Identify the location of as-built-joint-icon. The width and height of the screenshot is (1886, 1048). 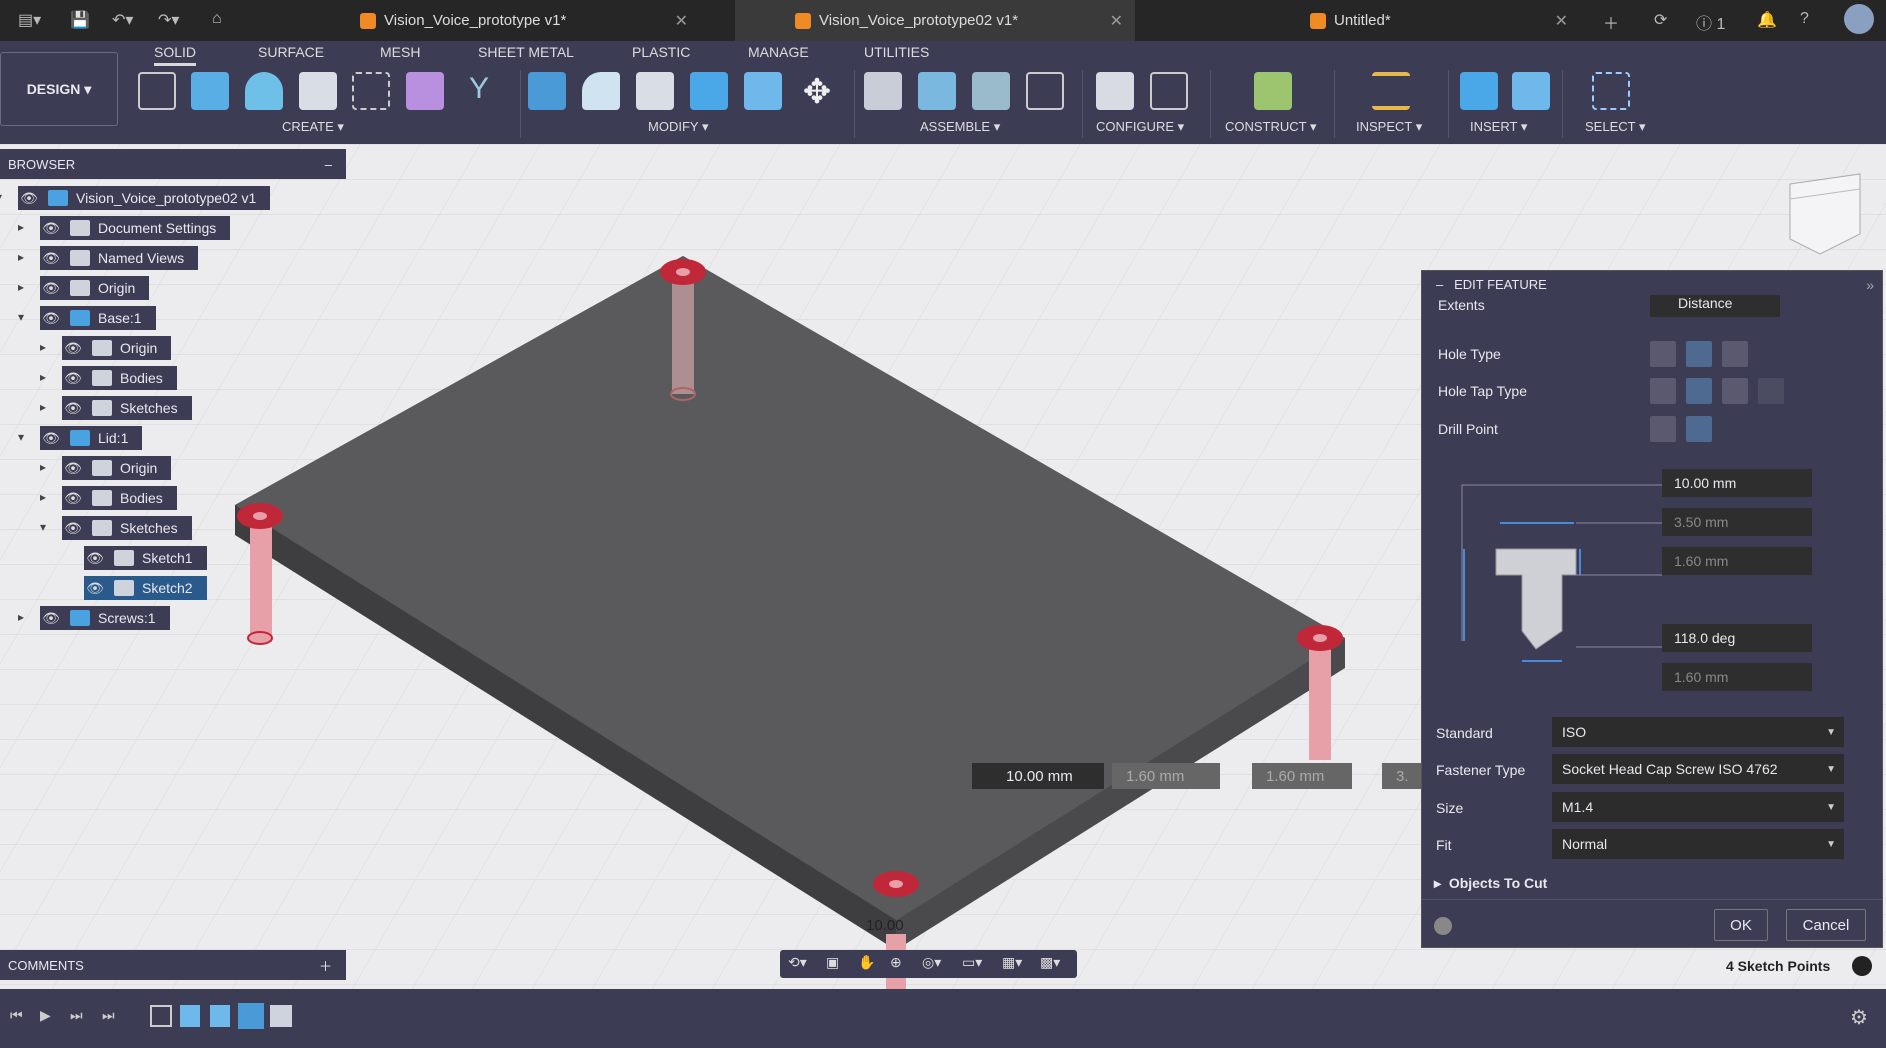
(991, 91).